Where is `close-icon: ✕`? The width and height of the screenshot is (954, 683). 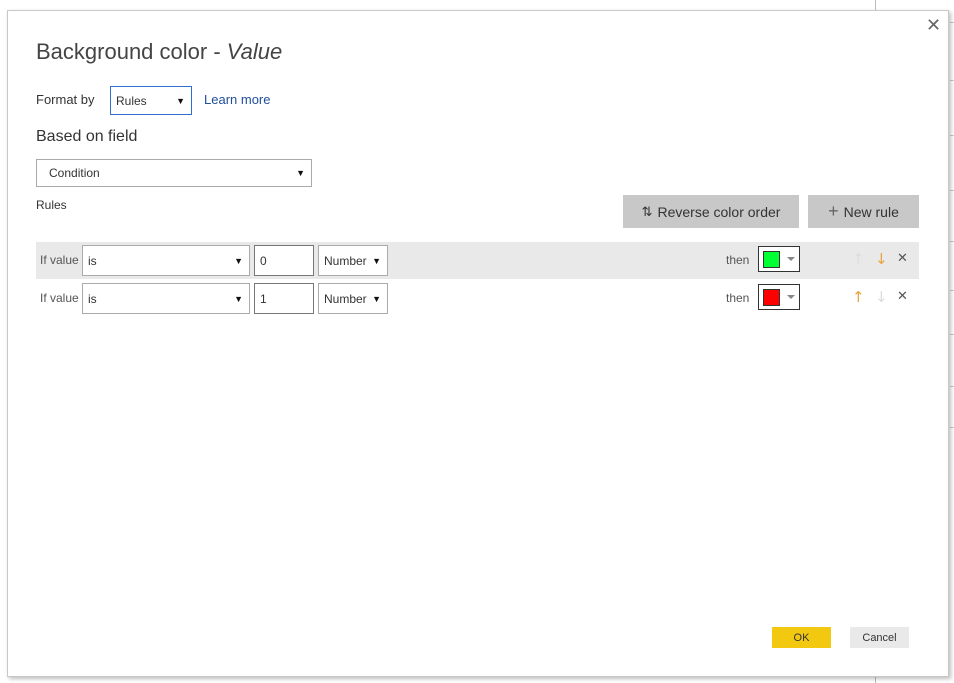 close-icon: ✕ is located at coordinates (933, 25).